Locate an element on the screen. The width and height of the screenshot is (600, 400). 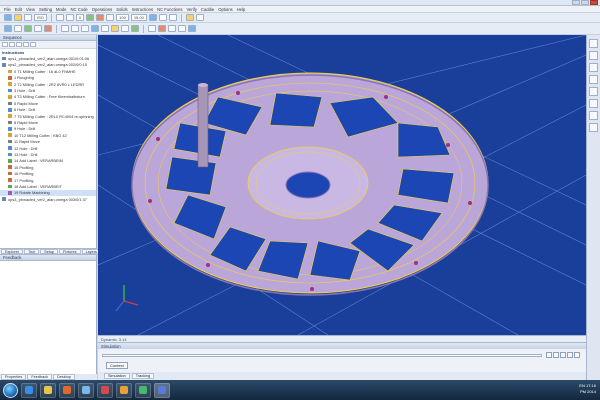
iso-view-icon is located at coordinates (95, 28).